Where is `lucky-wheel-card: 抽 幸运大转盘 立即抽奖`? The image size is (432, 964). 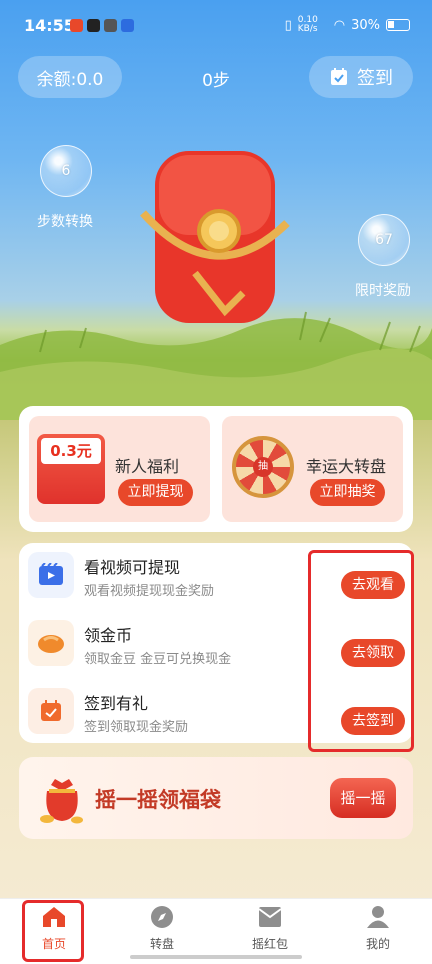
lucky-wheel-card: 抽 幸运大转盘 立即抽奖 is located at coordinates (312, 469).